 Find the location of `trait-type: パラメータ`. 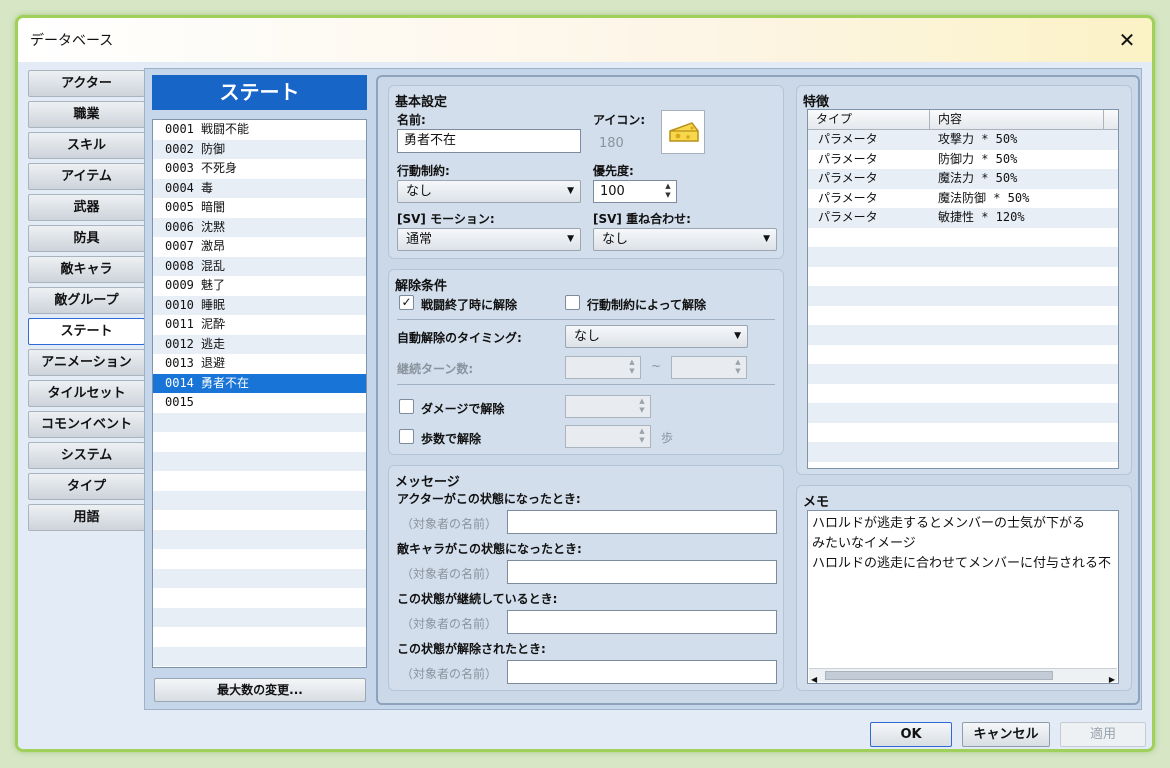

trait-type: パラメータ is located at coordinates (848, 197).